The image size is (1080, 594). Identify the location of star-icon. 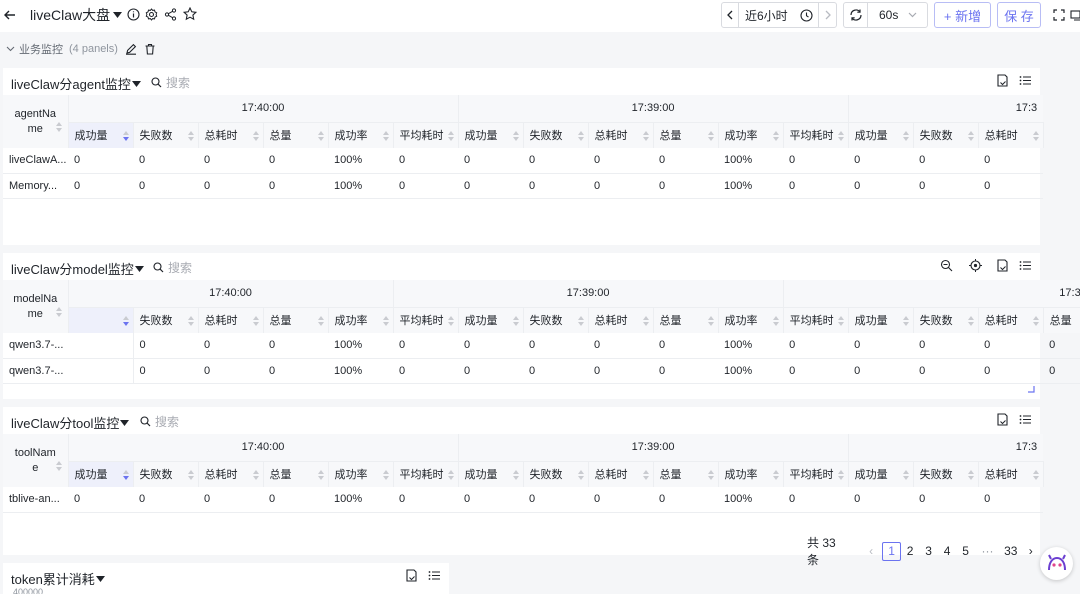
(190, 14).